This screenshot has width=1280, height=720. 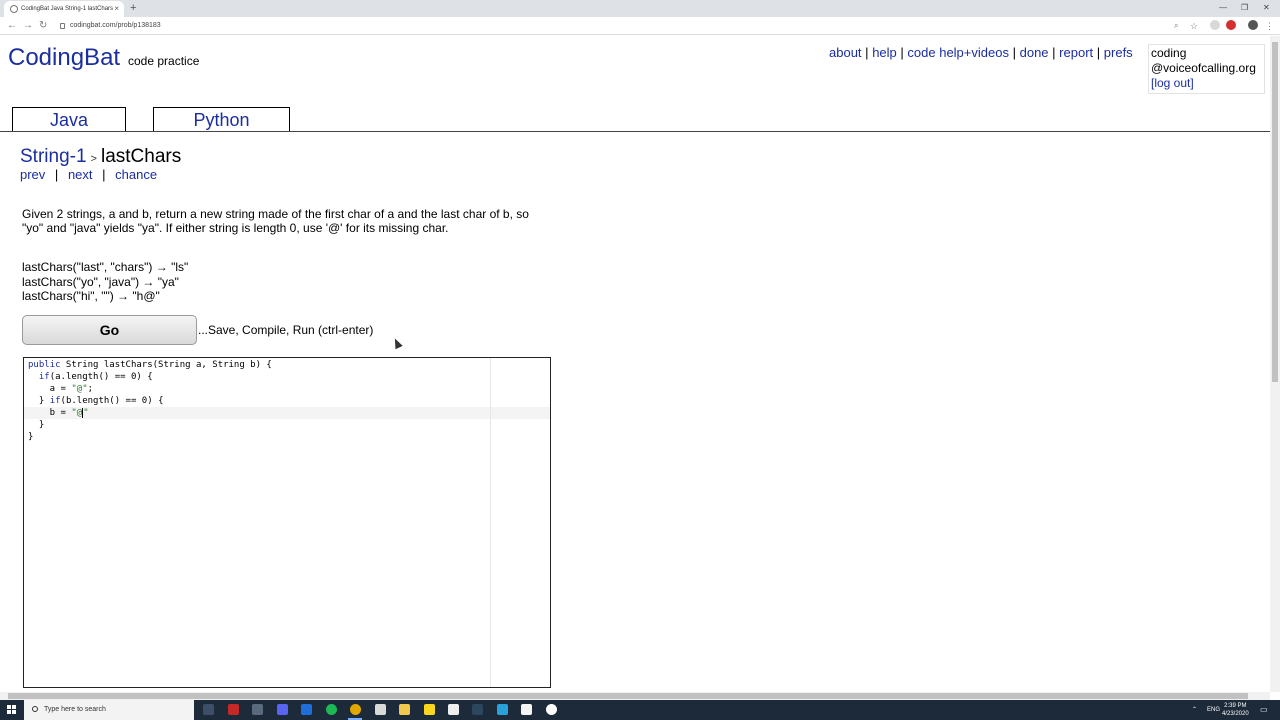 I want to click on nav-about: about, so click(x=845, y=52).